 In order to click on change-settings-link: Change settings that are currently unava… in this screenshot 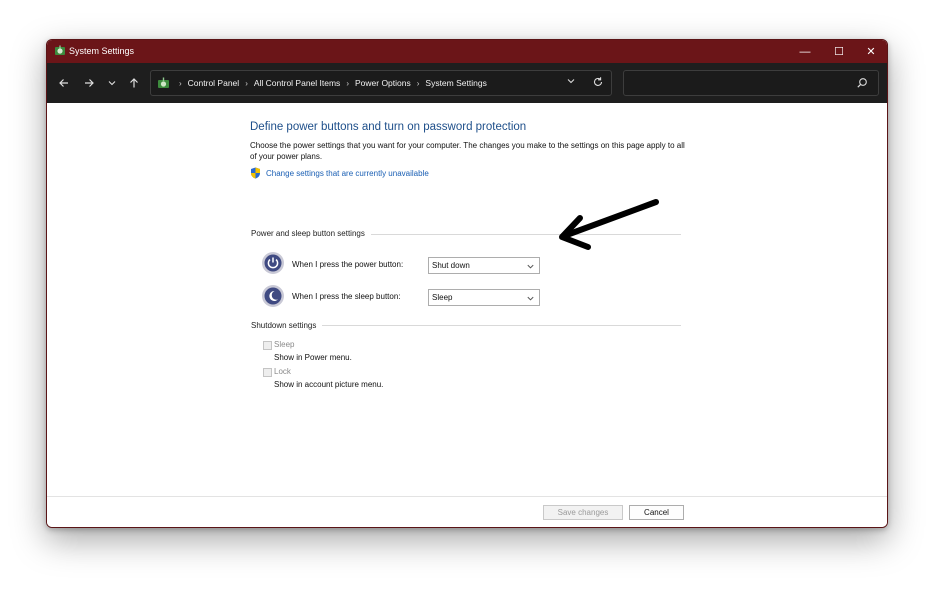, I will do `click(339, 173)`.